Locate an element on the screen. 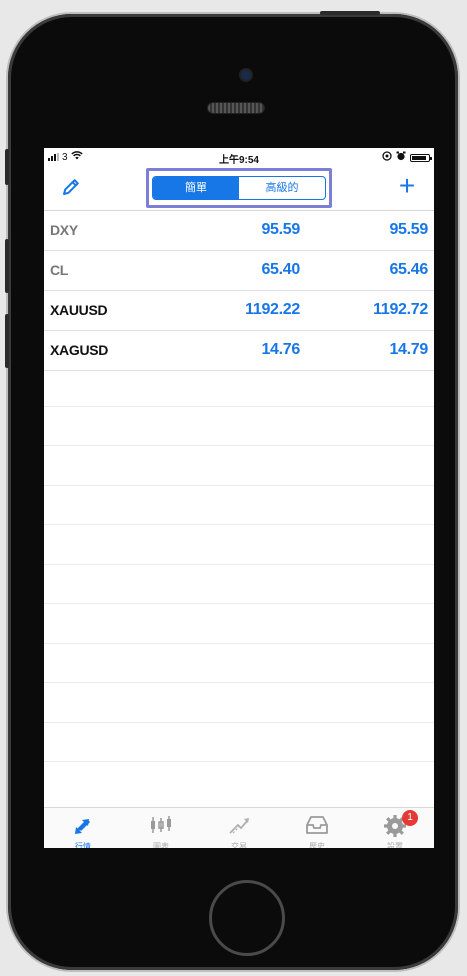 The height and width of the screenshot is (976, 467). settings-badge: 1 is located at coordinates (410, 818).